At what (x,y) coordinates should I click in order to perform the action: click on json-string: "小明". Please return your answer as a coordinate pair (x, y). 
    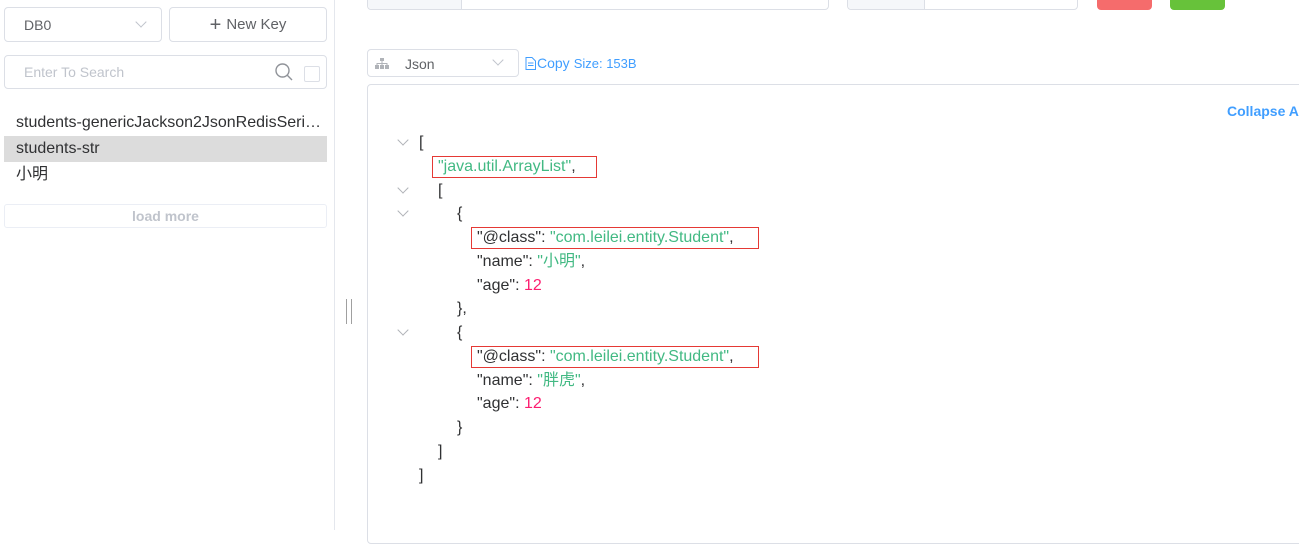
    Looking at the image, I should click on (559, 261).